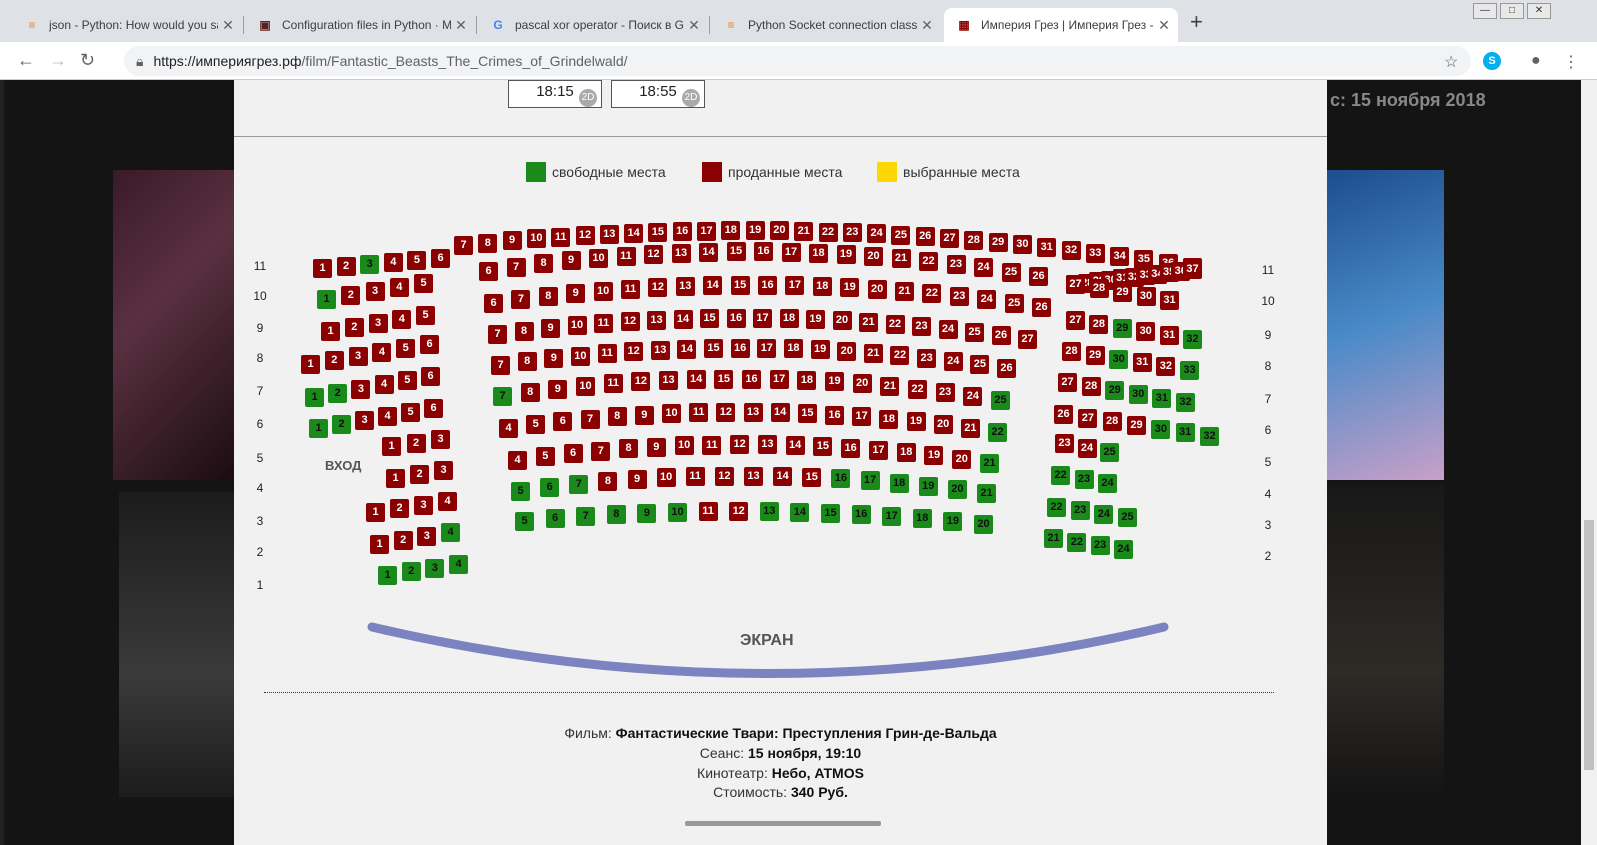  Describe the element at coordinates (1142, 363) in the screenshot. I see `seat-sold: 31` at that location.